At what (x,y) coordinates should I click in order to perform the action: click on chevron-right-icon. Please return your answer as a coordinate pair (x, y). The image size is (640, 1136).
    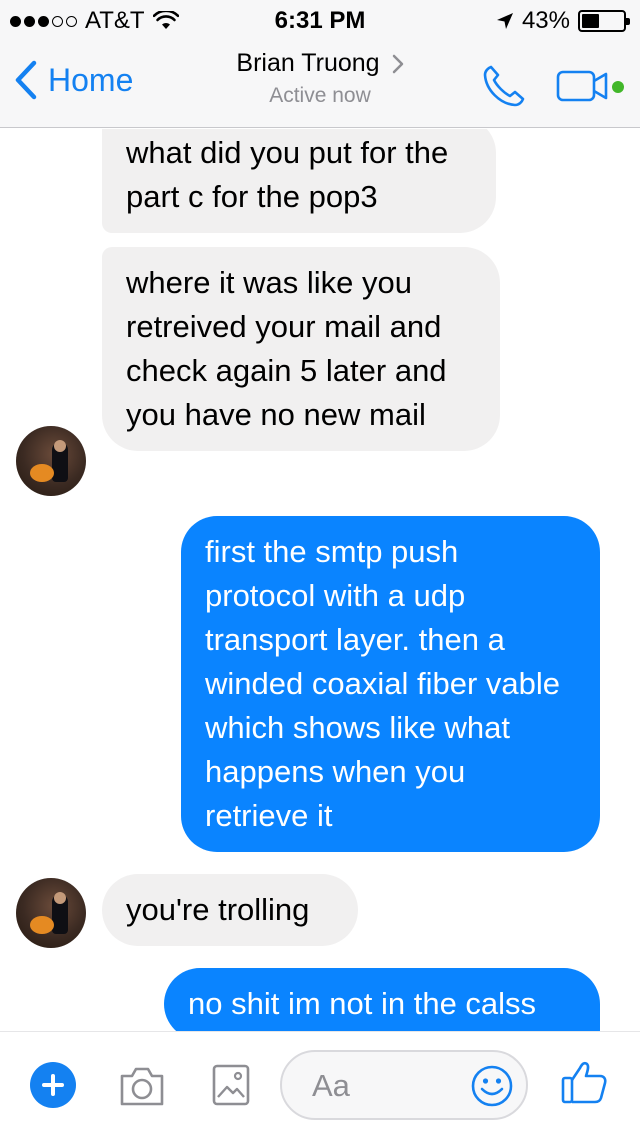
    Looking at the image, I should click on (397, 63).